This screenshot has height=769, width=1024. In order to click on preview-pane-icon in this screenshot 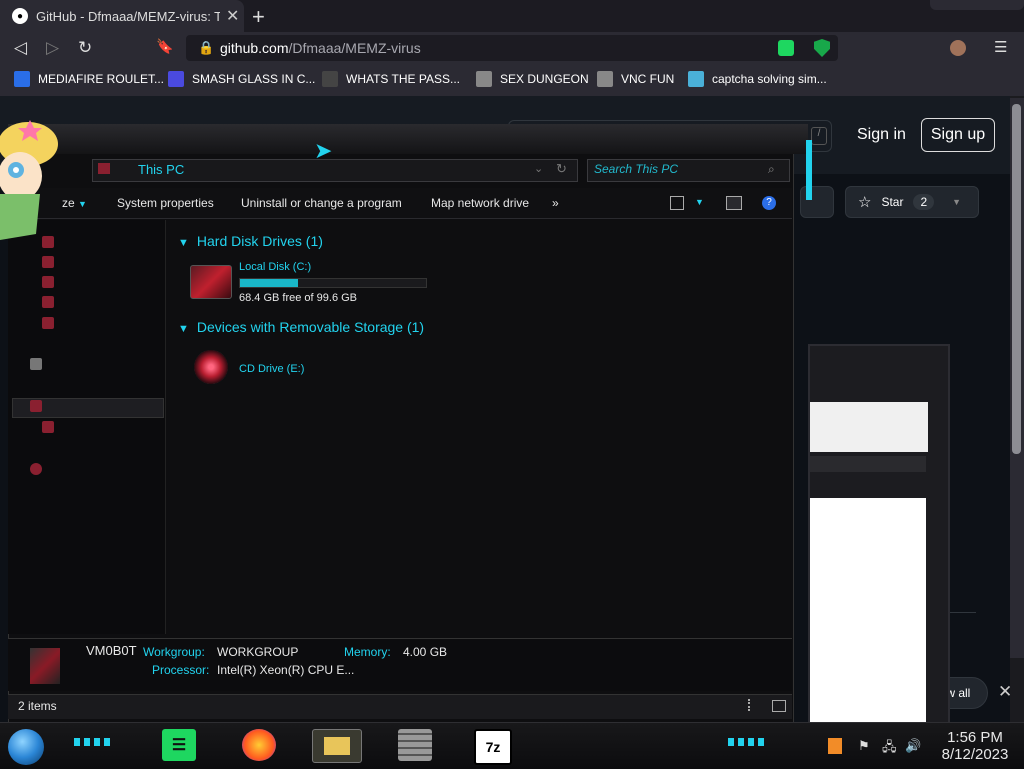, I will do `click(734, 203)`.